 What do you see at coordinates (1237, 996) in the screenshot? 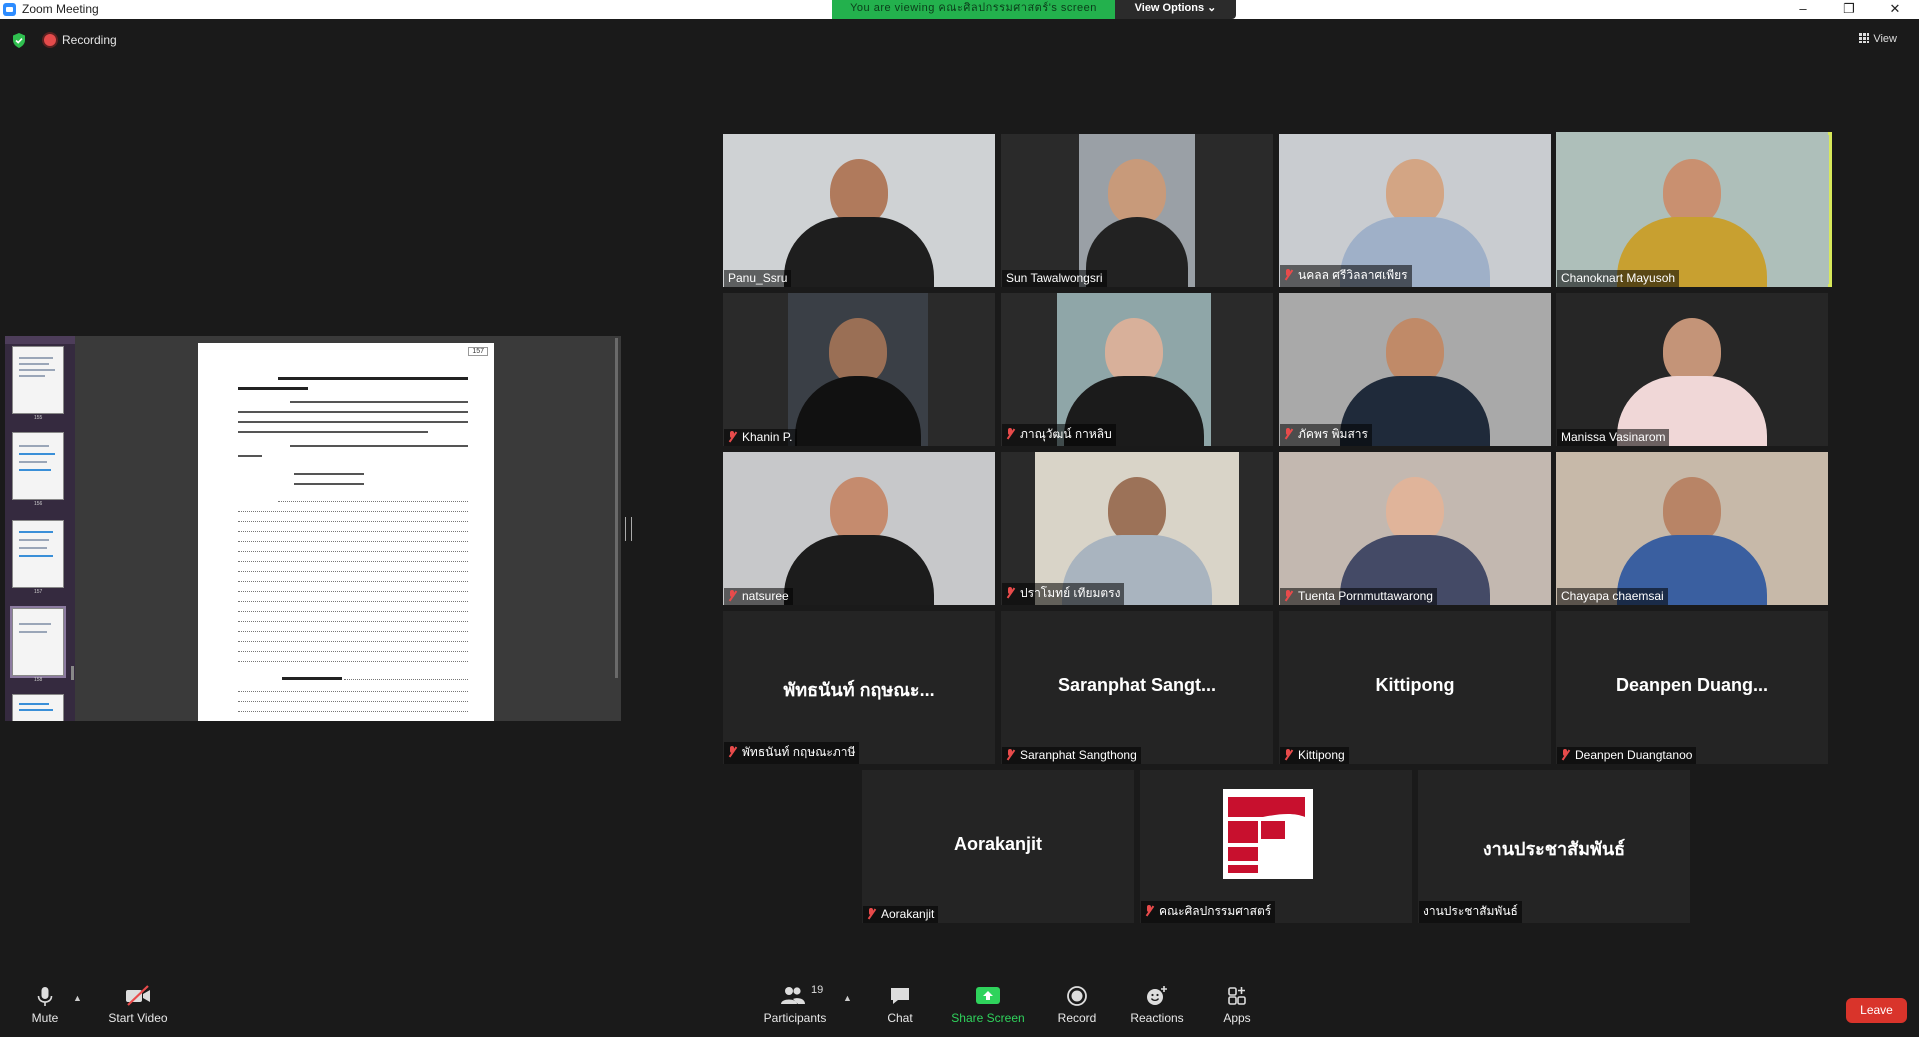
I see `apps-icon` at bounding box center [1237, 996].